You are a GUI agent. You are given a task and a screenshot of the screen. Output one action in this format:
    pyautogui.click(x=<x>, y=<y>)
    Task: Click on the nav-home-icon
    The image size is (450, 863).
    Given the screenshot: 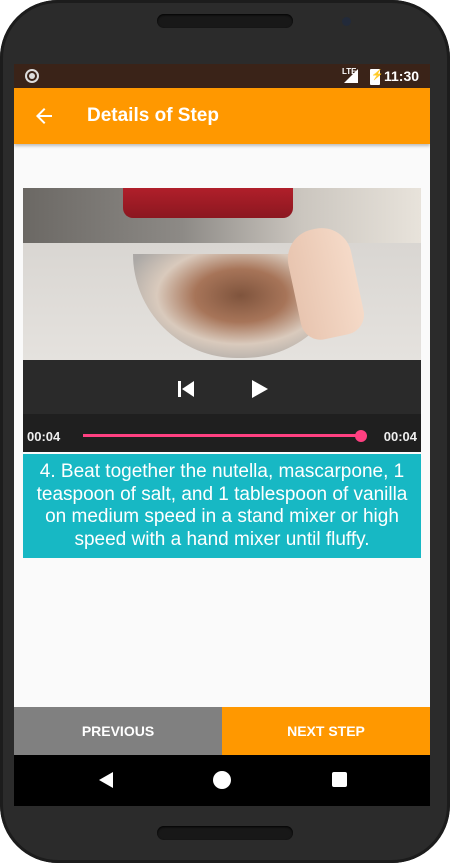 What is the action you would take?
    pyautogui.click(x=222, y=780)
    